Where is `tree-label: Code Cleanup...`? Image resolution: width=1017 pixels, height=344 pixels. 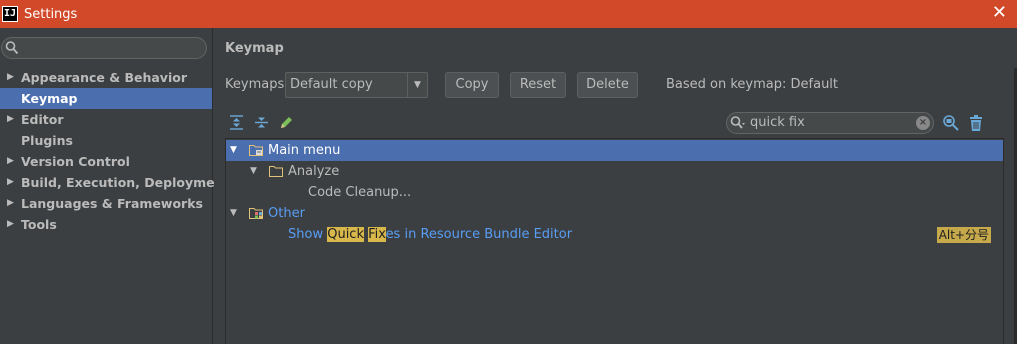 tree-label: Code Cleanup... is located at coordinates (360, 192).